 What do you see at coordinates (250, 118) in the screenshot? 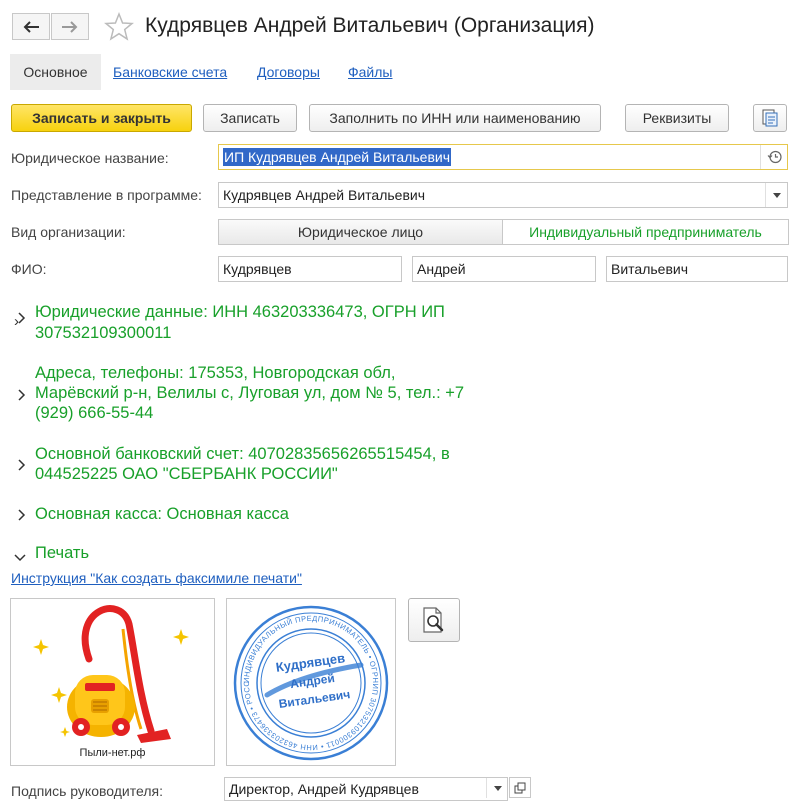
I see `save-button: Записать` at bounding box center [250, 118].